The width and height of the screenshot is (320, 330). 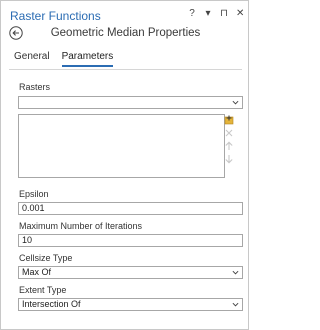 What do you see at coordinates (229, 120) in the screenshot?
I see `add-icon` at bounding box center [229, 120].